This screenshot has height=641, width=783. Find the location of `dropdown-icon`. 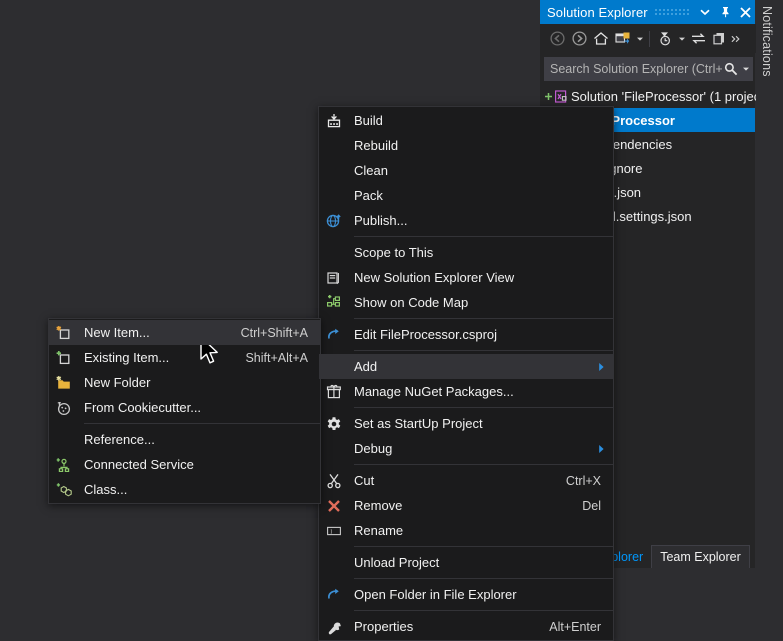

dropdown-icon is located at coordinates (705, 12).